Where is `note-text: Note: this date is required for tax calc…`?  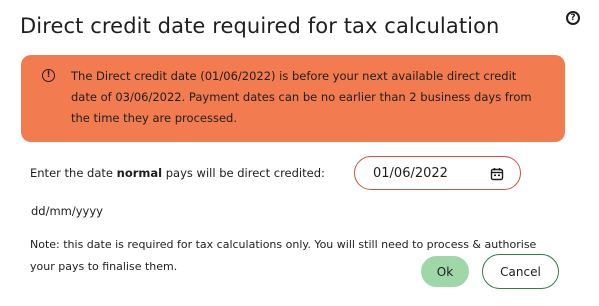 note-text: Note: this date is required for tax calc… is located at coordinates (283, 255).